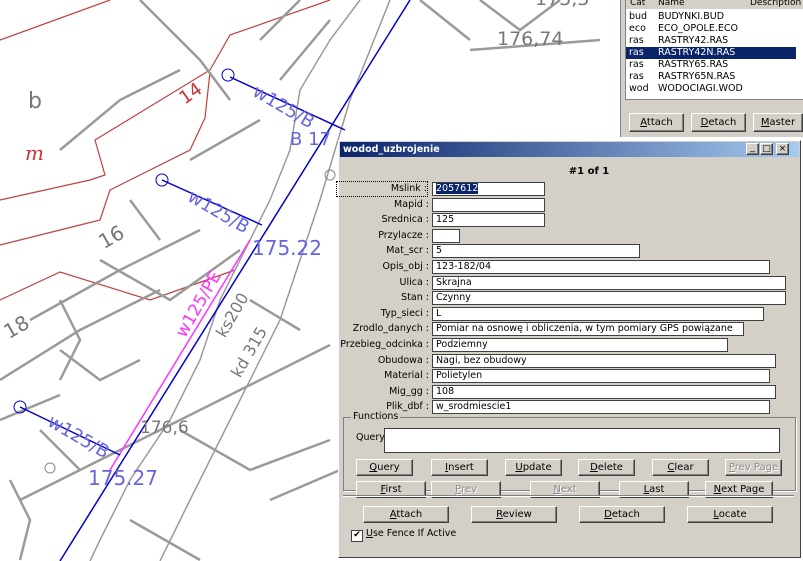 The image size is (803, 561). I want to click on review-form-button: Review, so click(514, 514).